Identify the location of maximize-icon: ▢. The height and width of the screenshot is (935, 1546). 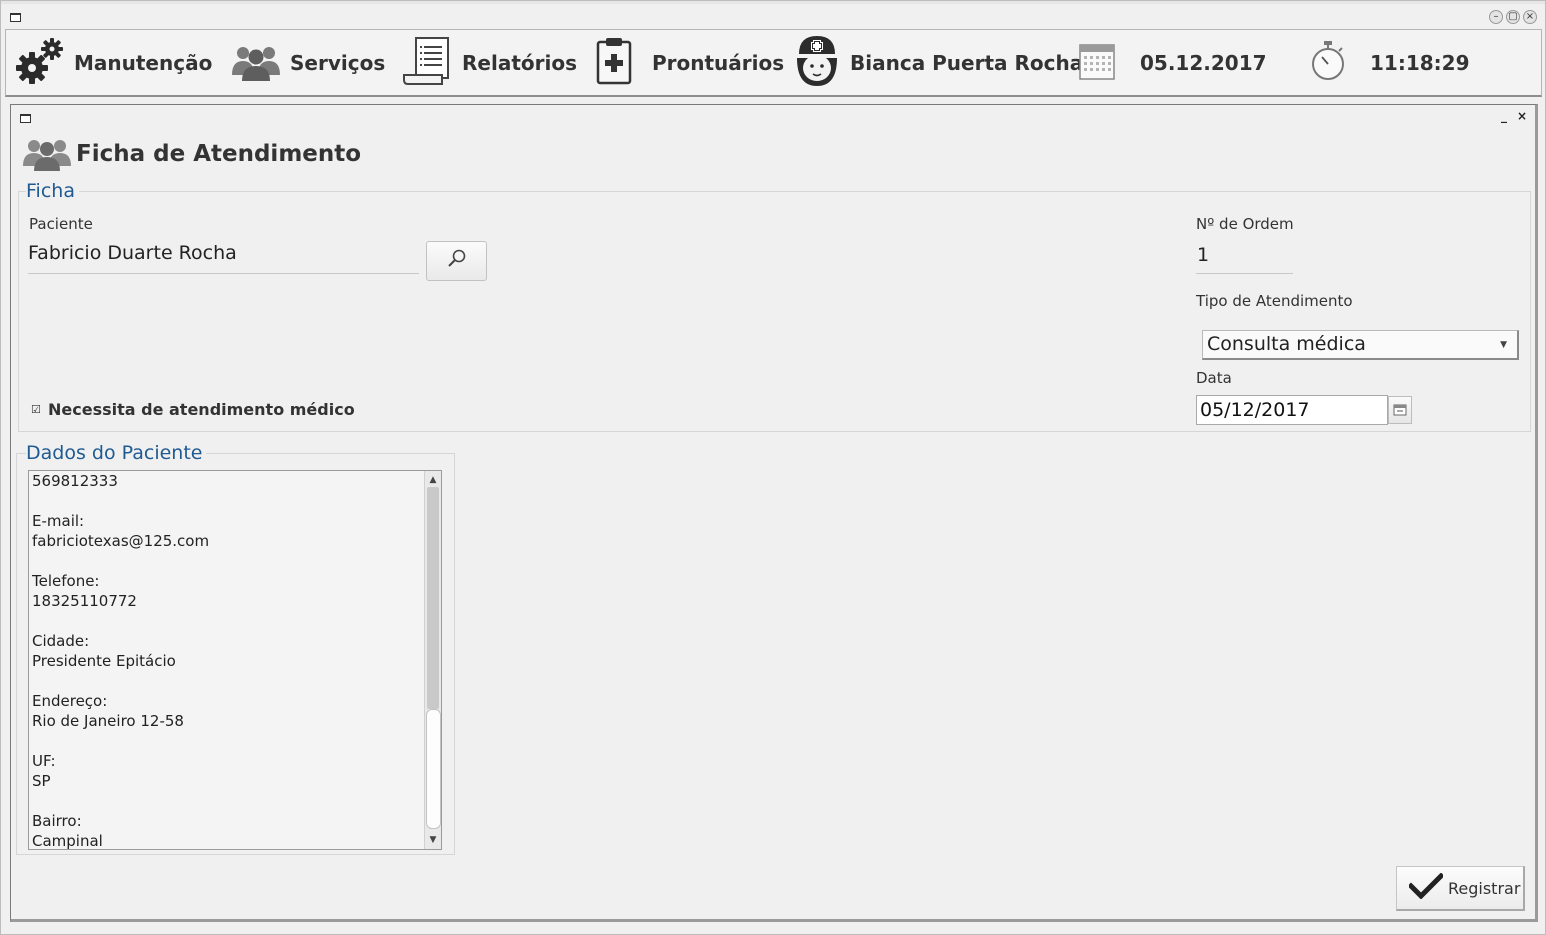
(1513, 17).